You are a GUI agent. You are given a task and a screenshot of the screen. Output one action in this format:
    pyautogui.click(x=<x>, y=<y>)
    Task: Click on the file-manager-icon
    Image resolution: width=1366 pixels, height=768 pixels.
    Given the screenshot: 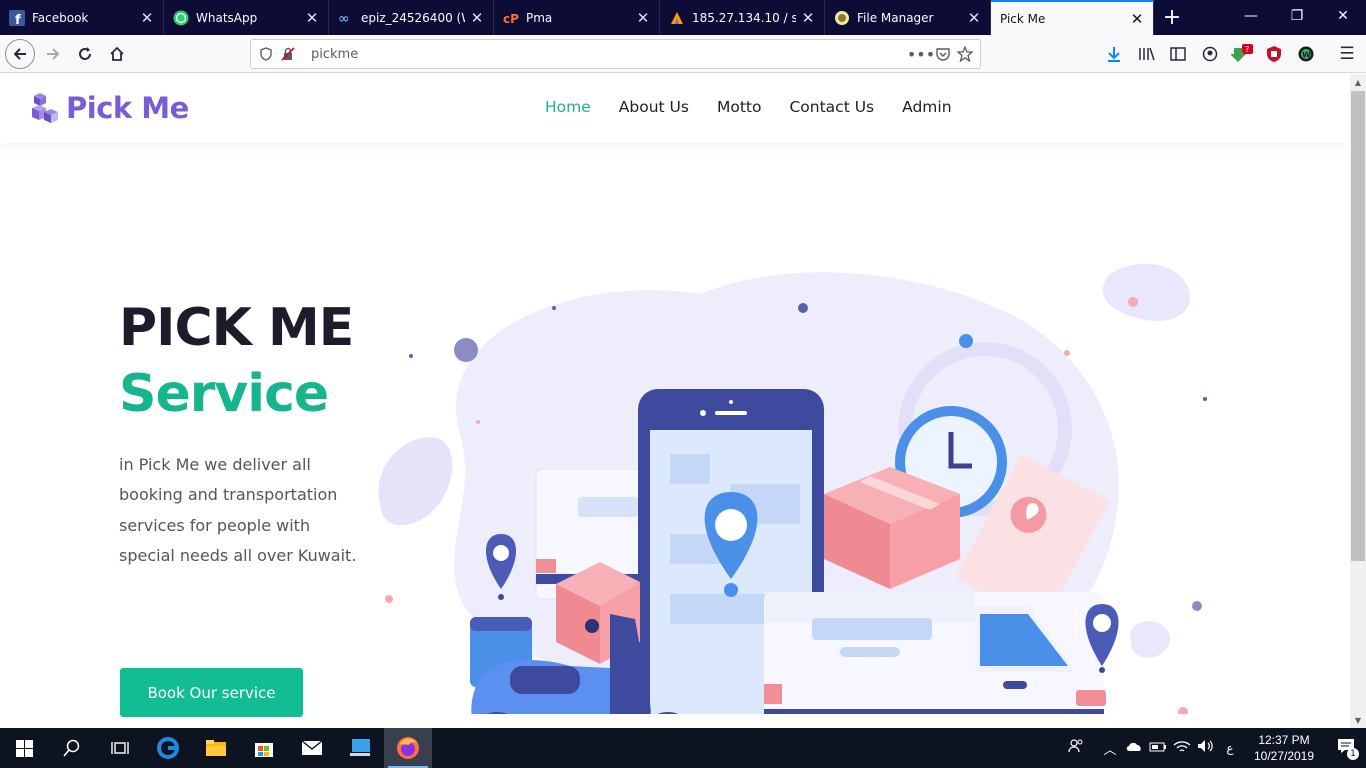 What is the action you would take?
    pyautogui.click(x=842, y=18)
    